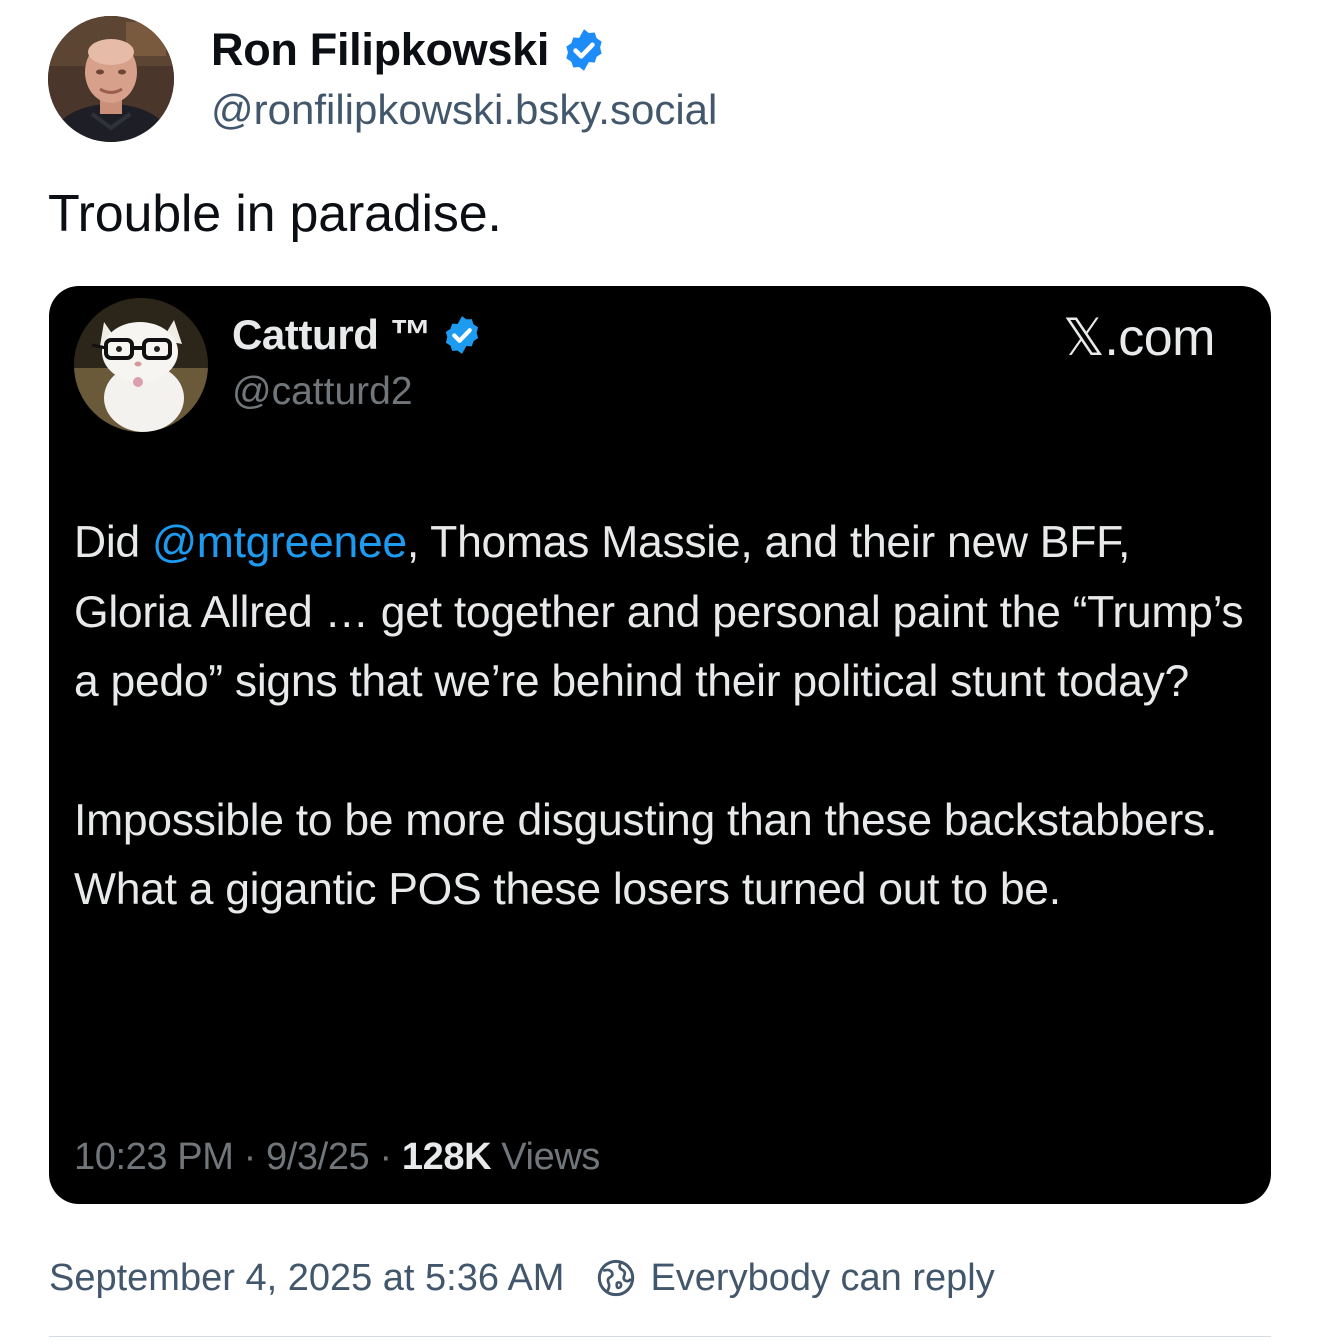  What do you see at coordinates (1159, 338) in the screenshot?
I see `brand-suffix: .com` at bounding box center [1159, 338].